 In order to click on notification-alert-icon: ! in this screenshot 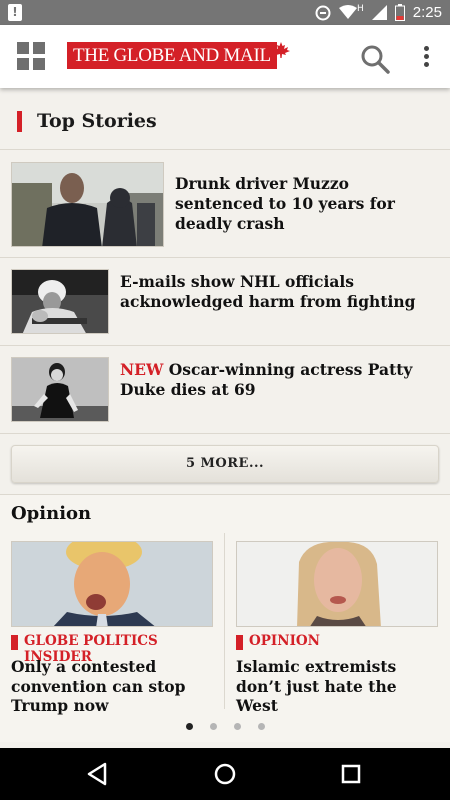, I will do `click(15, 12)`.